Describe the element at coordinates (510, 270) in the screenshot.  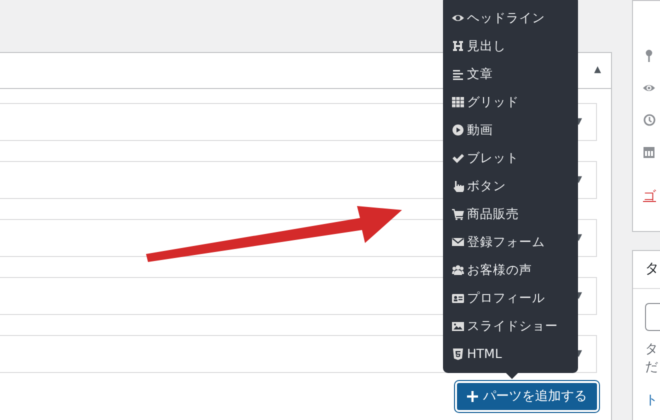
I see `menu-item: お客様の声` at that location.